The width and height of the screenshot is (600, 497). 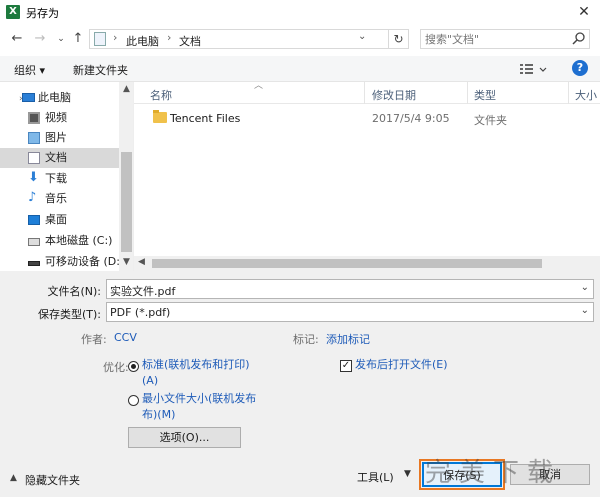 I want to click on back-button: ←, so click(x=17, y=39).